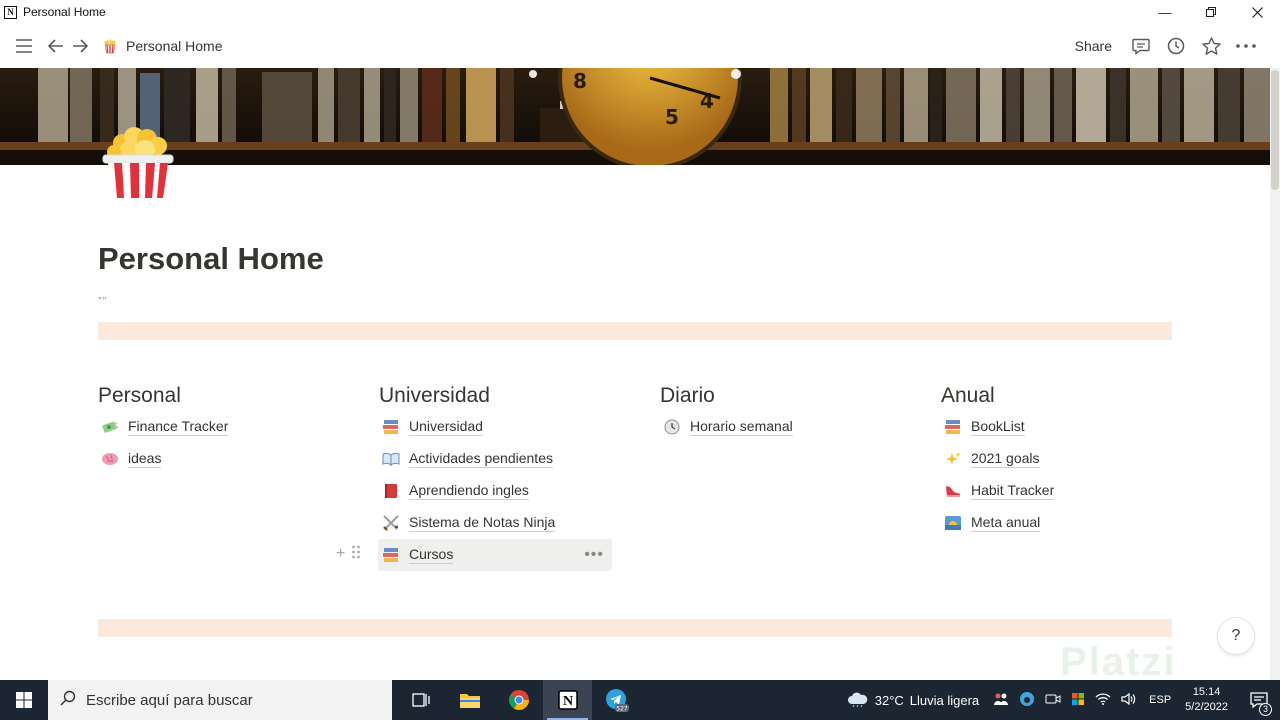 The width and height of the screenshot is (1280, 720). Describe the element at coordinates (174, 46) in the screenshot. I see `breadcrumb-label: Personal Home` at that location.